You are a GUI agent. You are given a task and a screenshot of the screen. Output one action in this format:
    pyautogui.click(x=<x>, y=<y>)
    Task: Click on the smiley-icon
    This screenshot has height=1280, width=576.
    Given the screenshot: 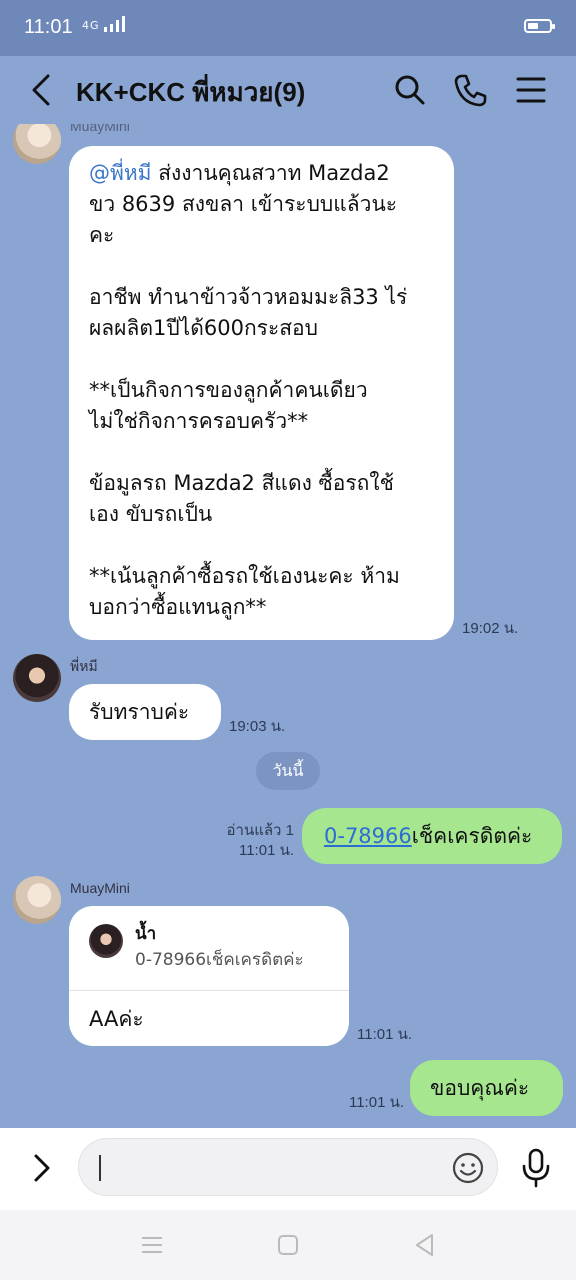 What is the action you would take?
    pyautogui.click(x=468, y=1168)
    